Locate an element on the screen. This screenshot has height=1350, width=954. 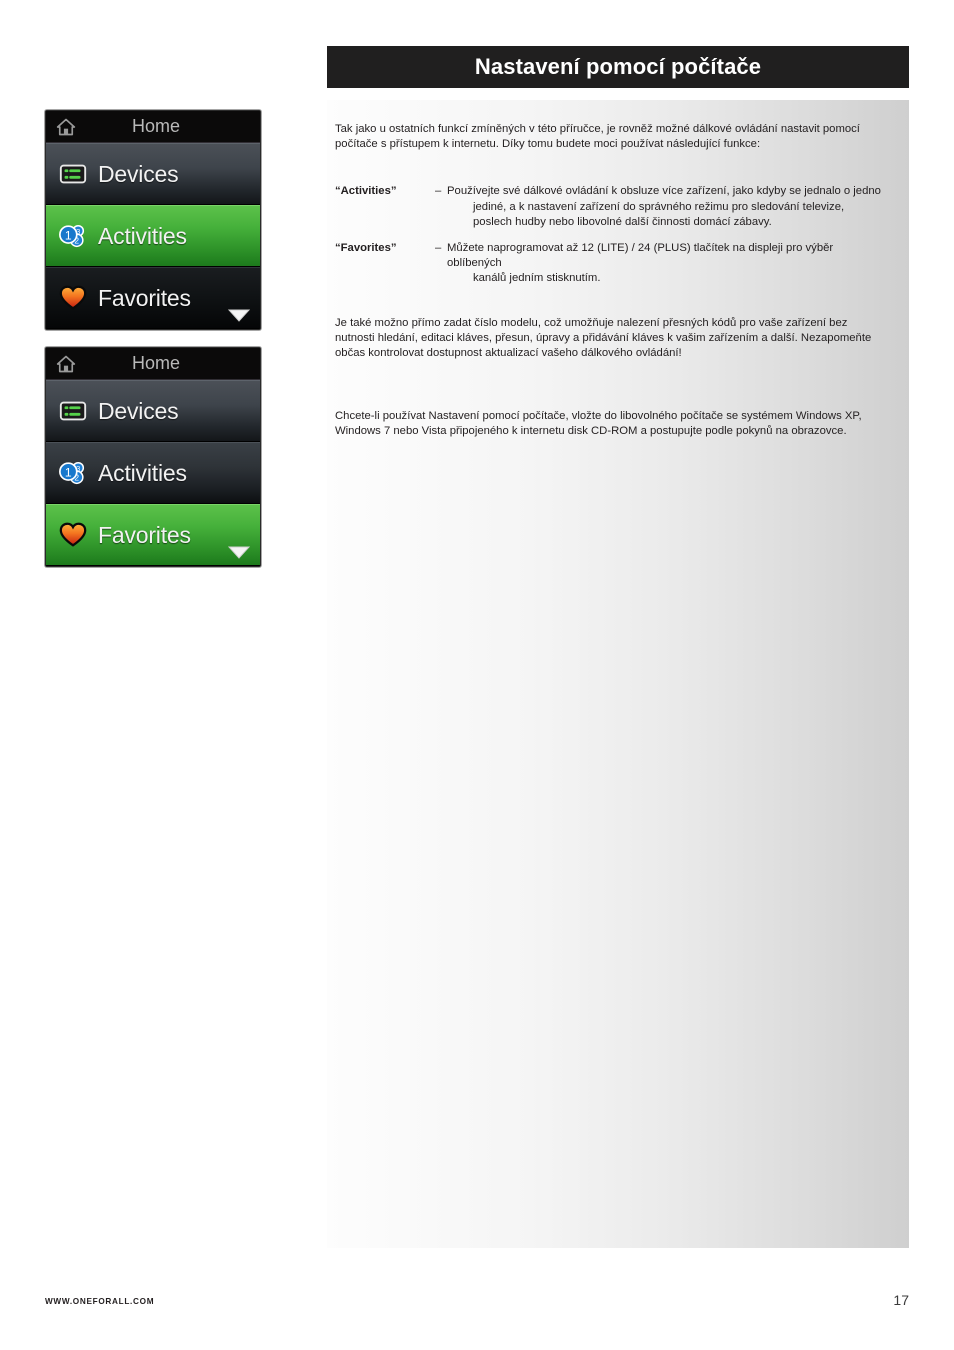
definition-term: “Activities” is located at coordinates (366, 191).